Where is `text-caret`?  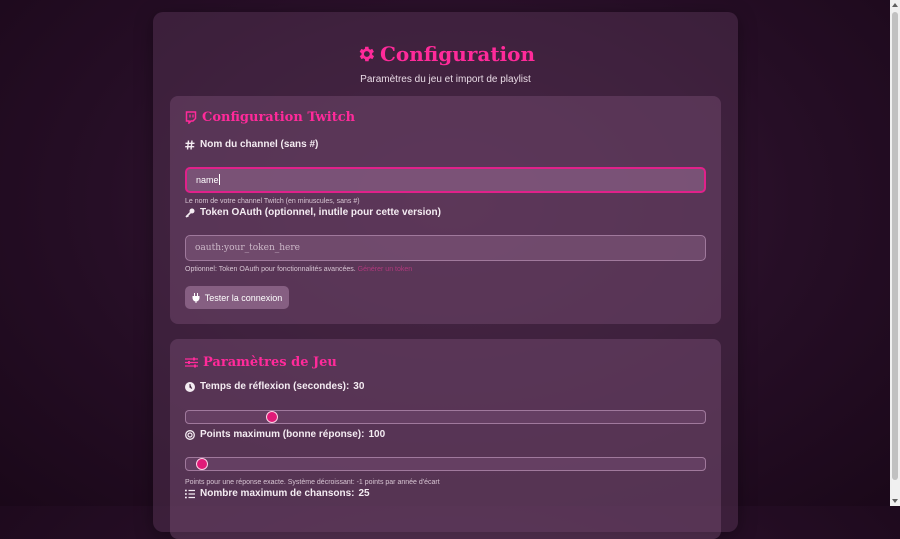
text-caret is located at coordinates (219, 179).